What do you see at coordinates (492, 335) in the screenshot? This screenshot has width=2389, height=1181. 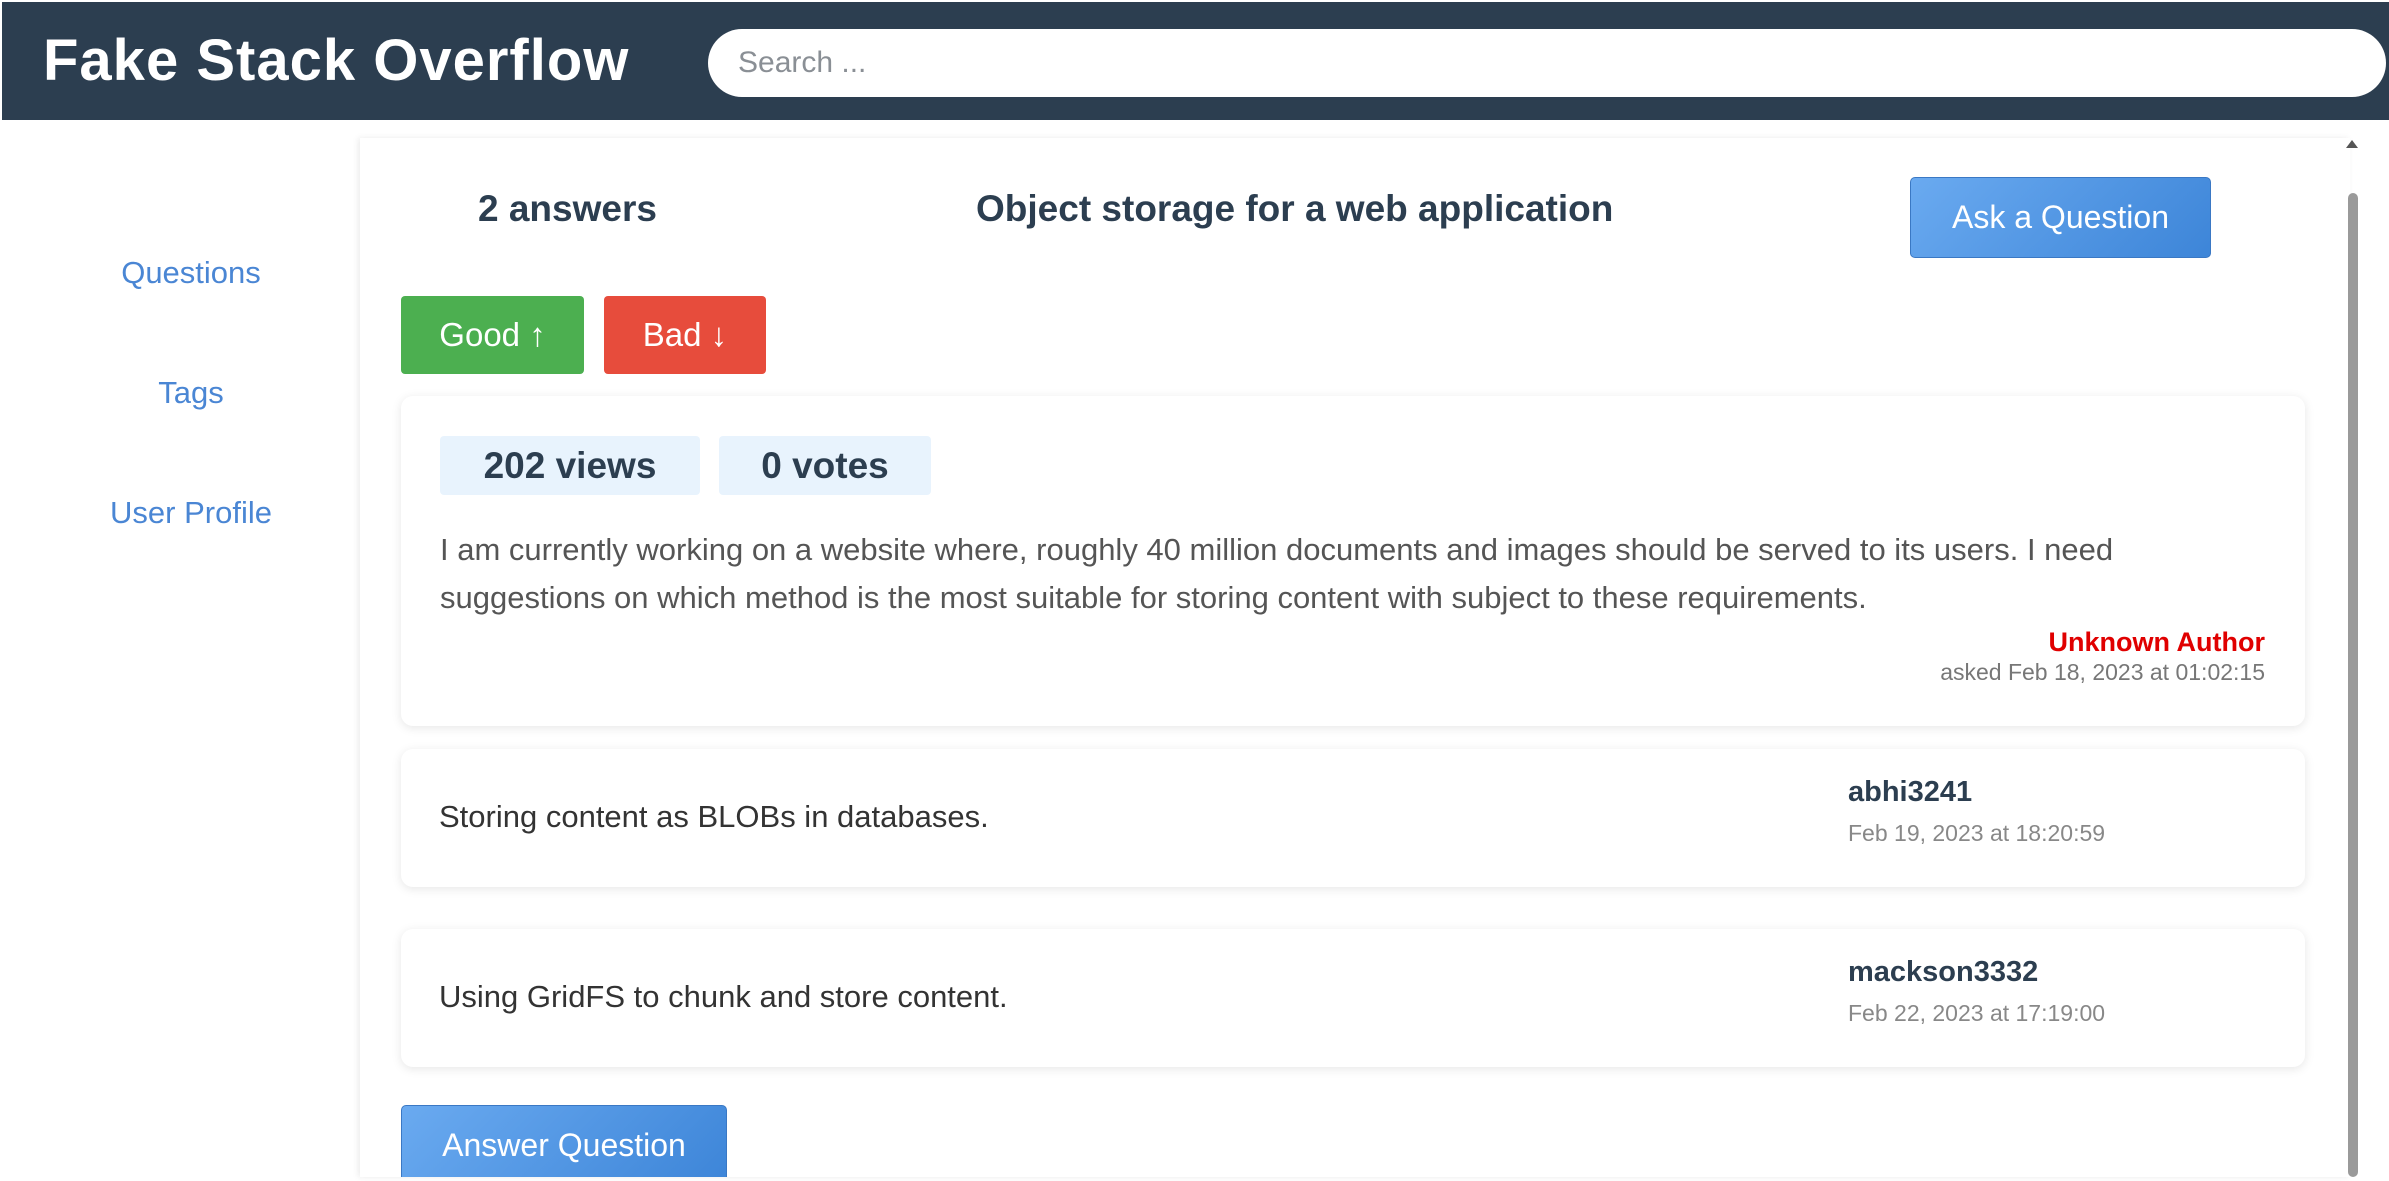 I see `upvote-button: Good ↑` at bounding box center [492, 335].